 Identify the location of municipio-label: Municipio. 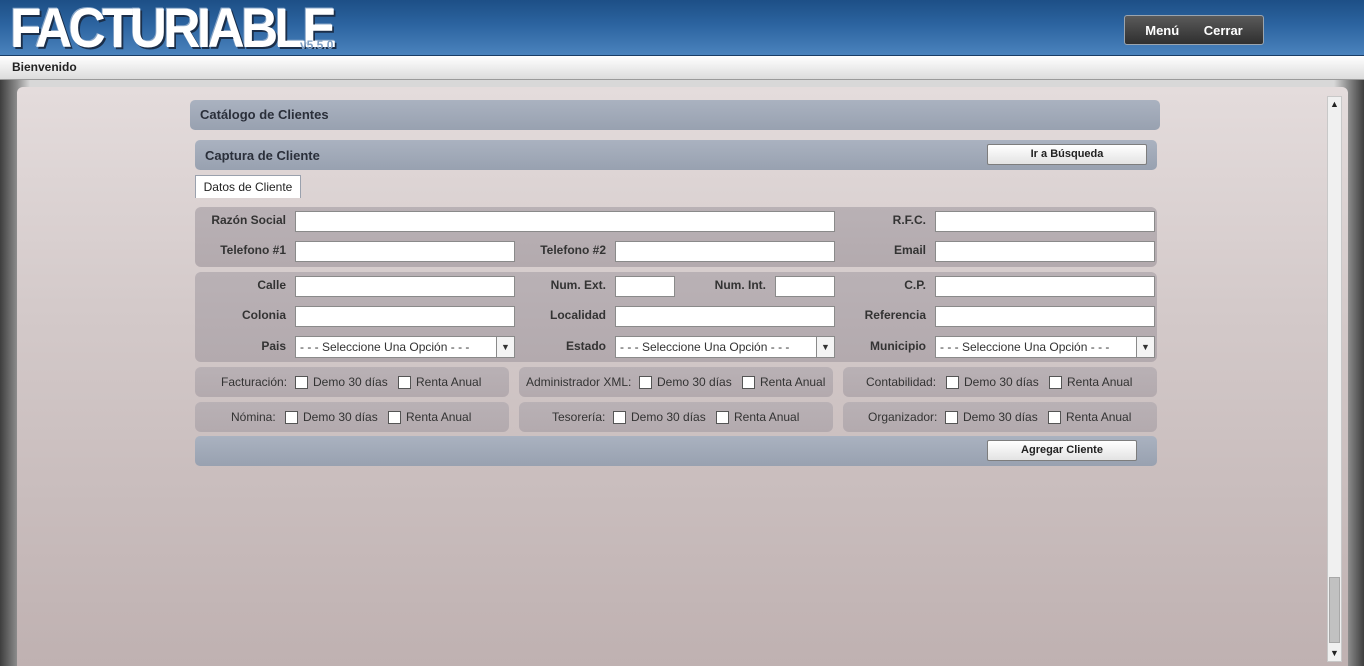
(898, 346).